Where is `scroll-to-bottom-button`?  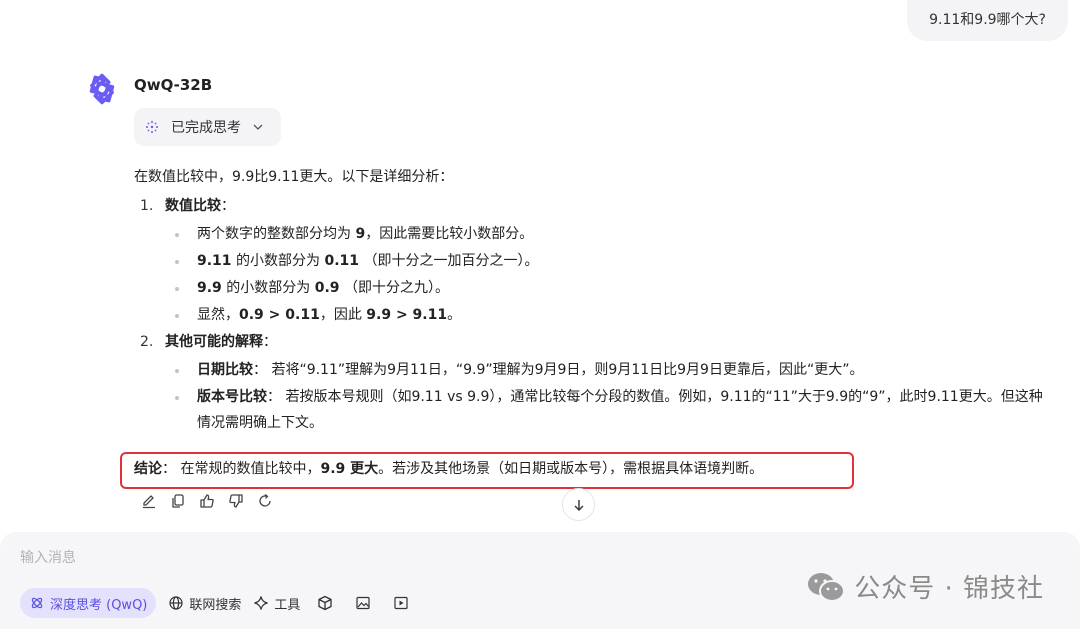
scroll-to-bottom-button is located at coordinates (578, 504).